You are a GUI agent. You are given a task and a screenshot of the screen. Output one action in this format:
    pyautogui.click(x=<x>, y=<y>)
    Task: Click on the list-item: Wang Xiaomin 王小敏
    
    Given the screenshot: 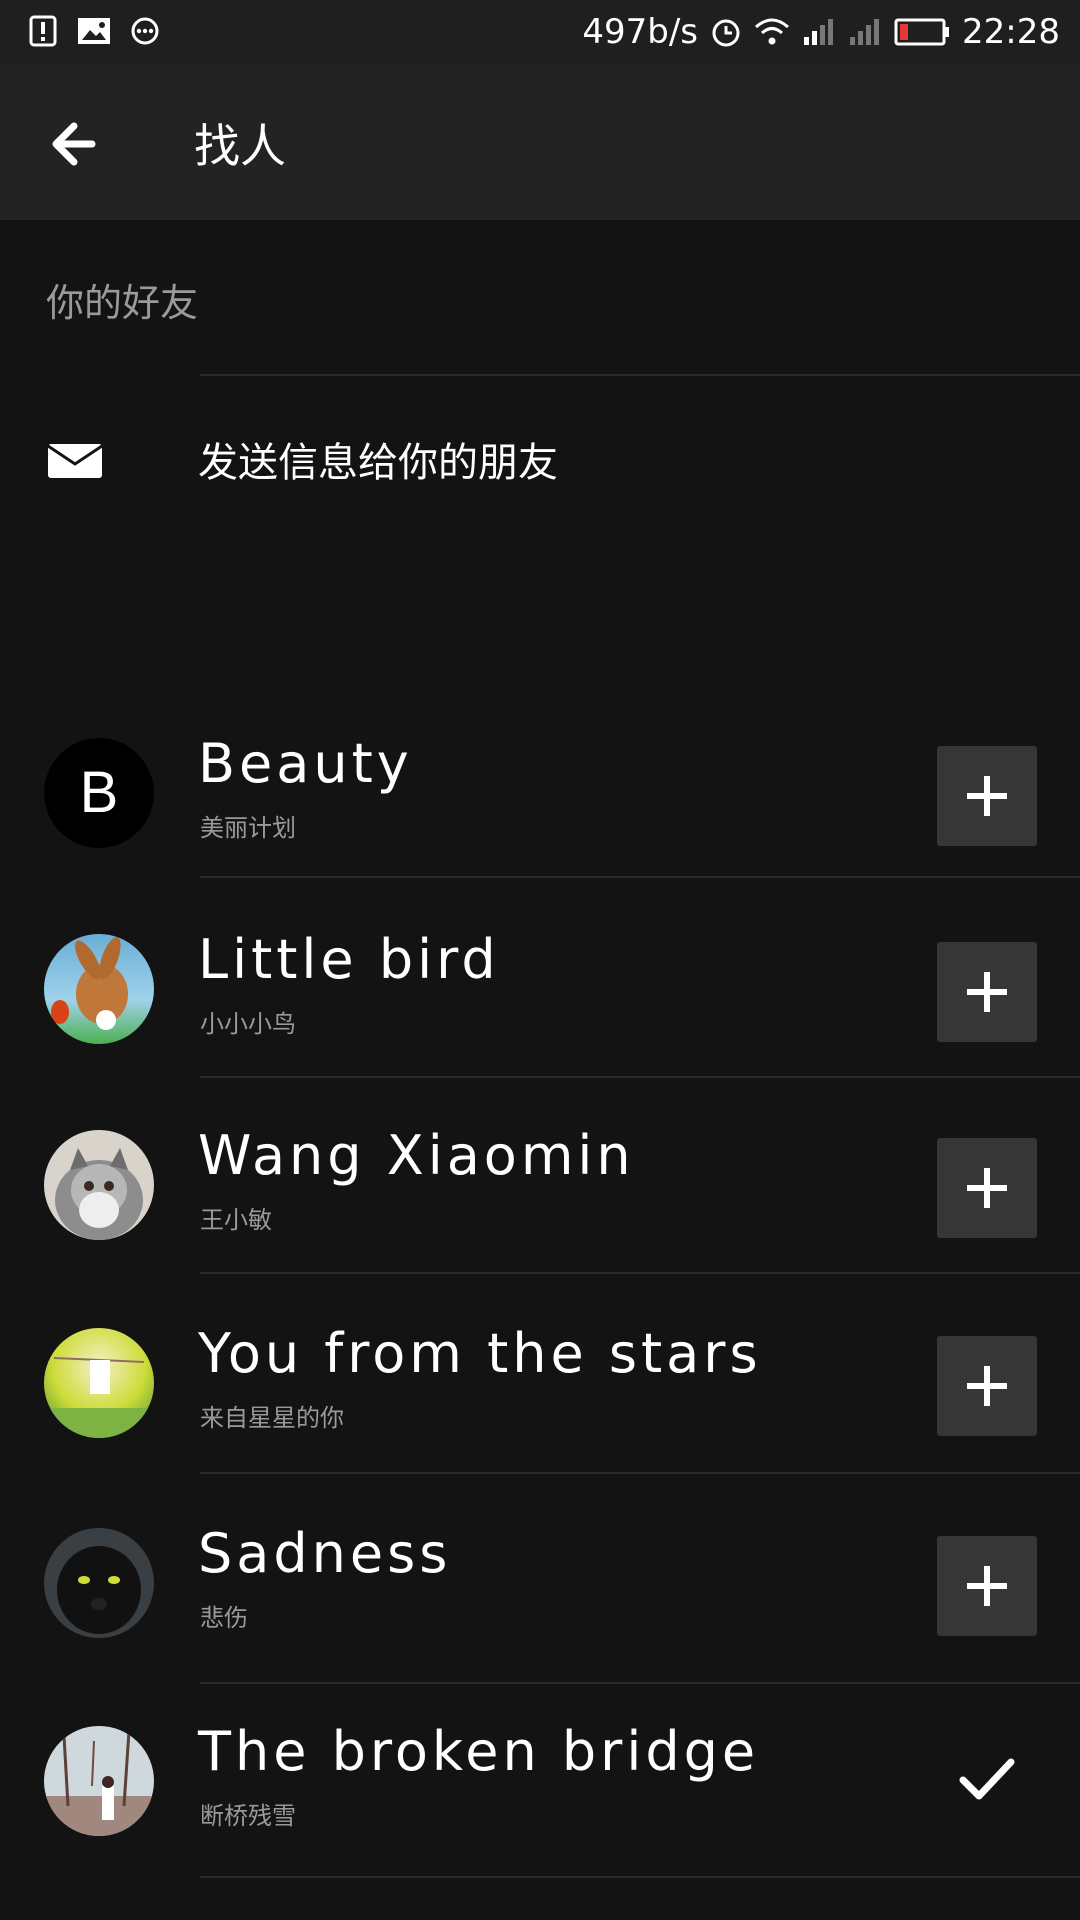 What is the action you would take?
    pyautogui.click(x=540, y=1193)
    